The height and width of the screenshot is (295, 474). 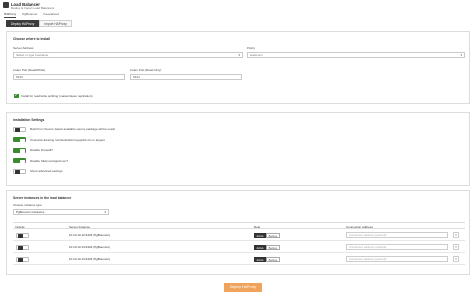 What do you see at coordinates (23, 47) in the screenshot?
I see `server-address-label: Server Address` at bounding box center [23, 47].